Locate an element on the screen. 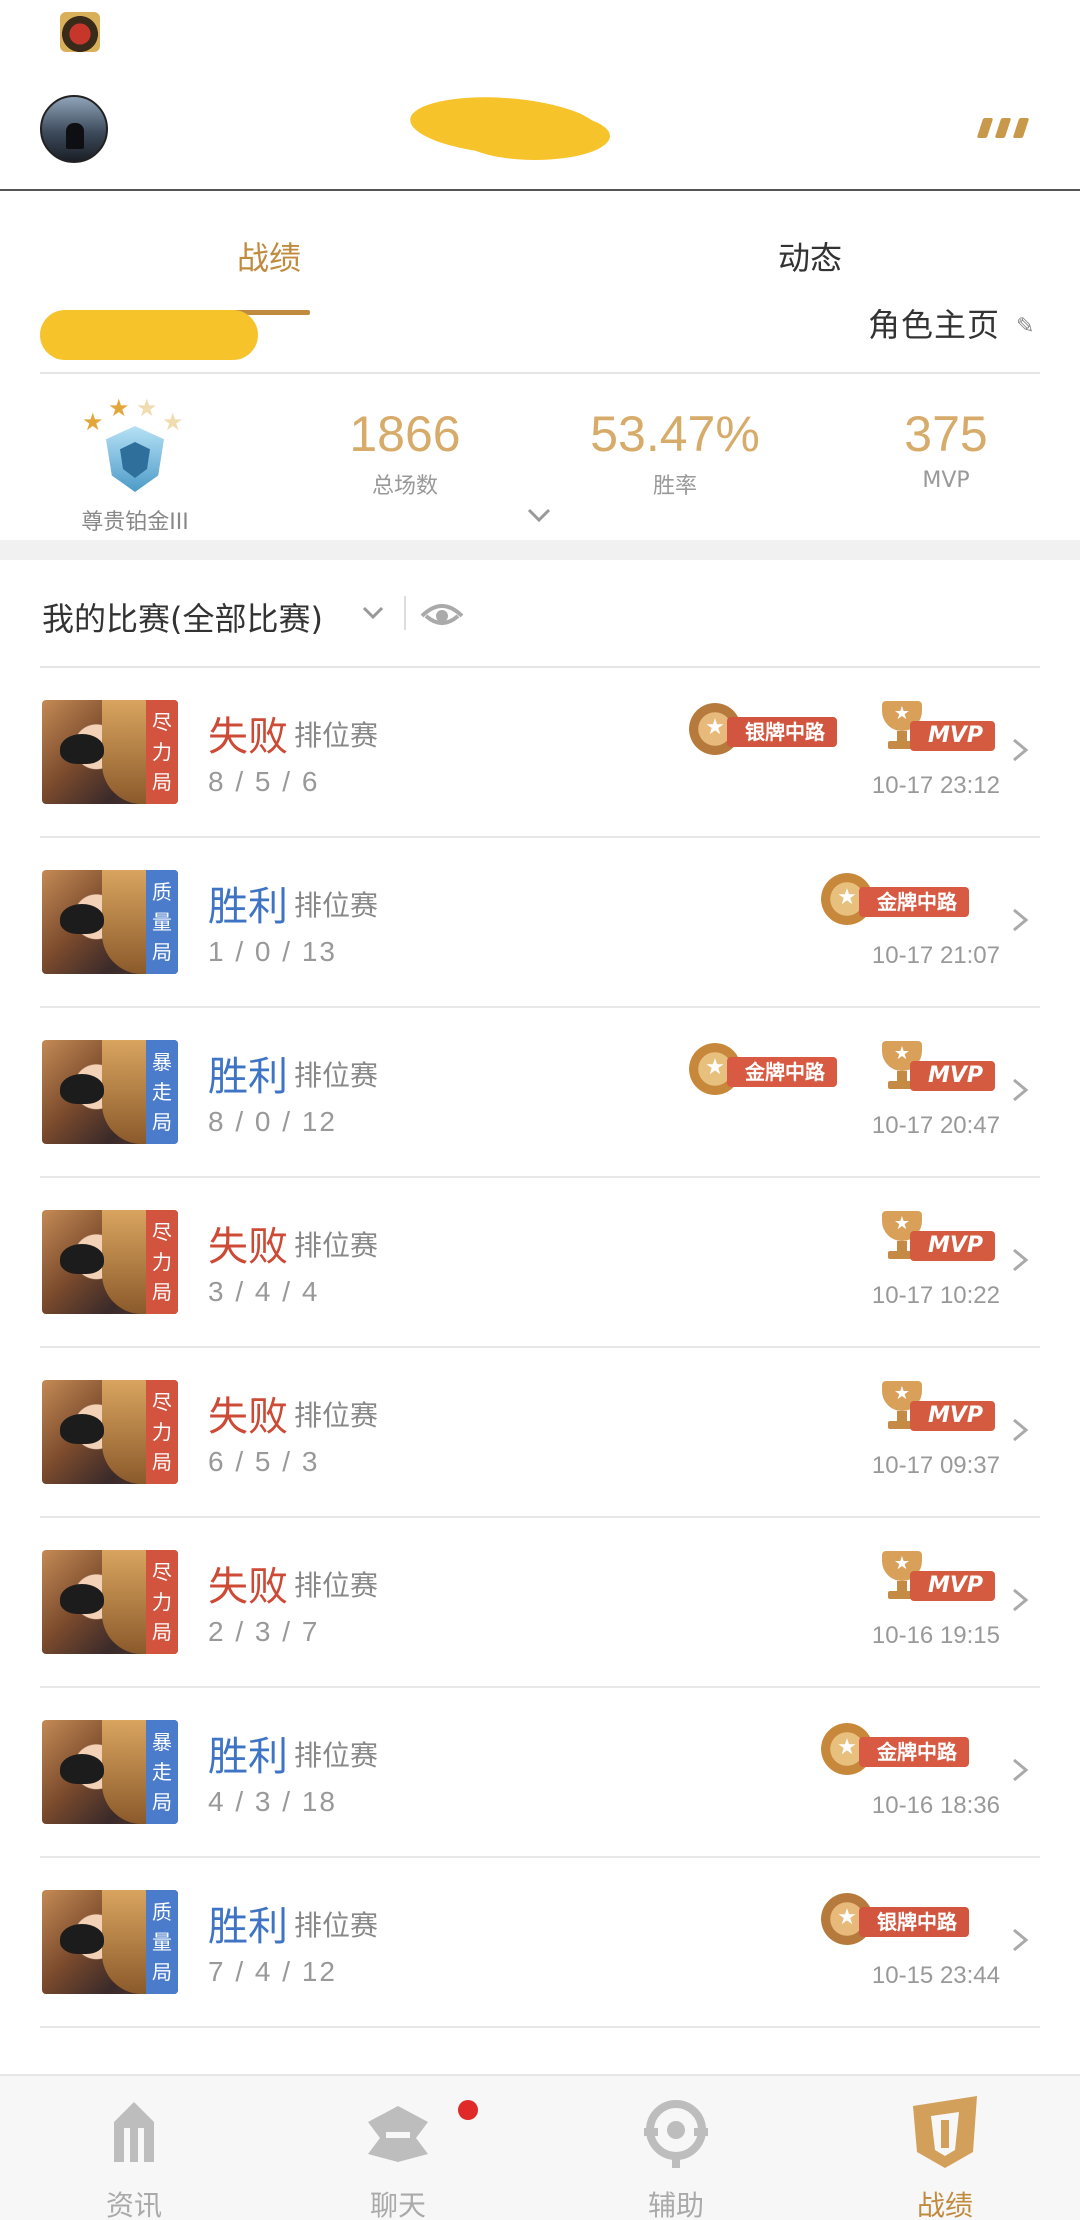  stat-label: 胜率 is located at coordinates (674, 486).